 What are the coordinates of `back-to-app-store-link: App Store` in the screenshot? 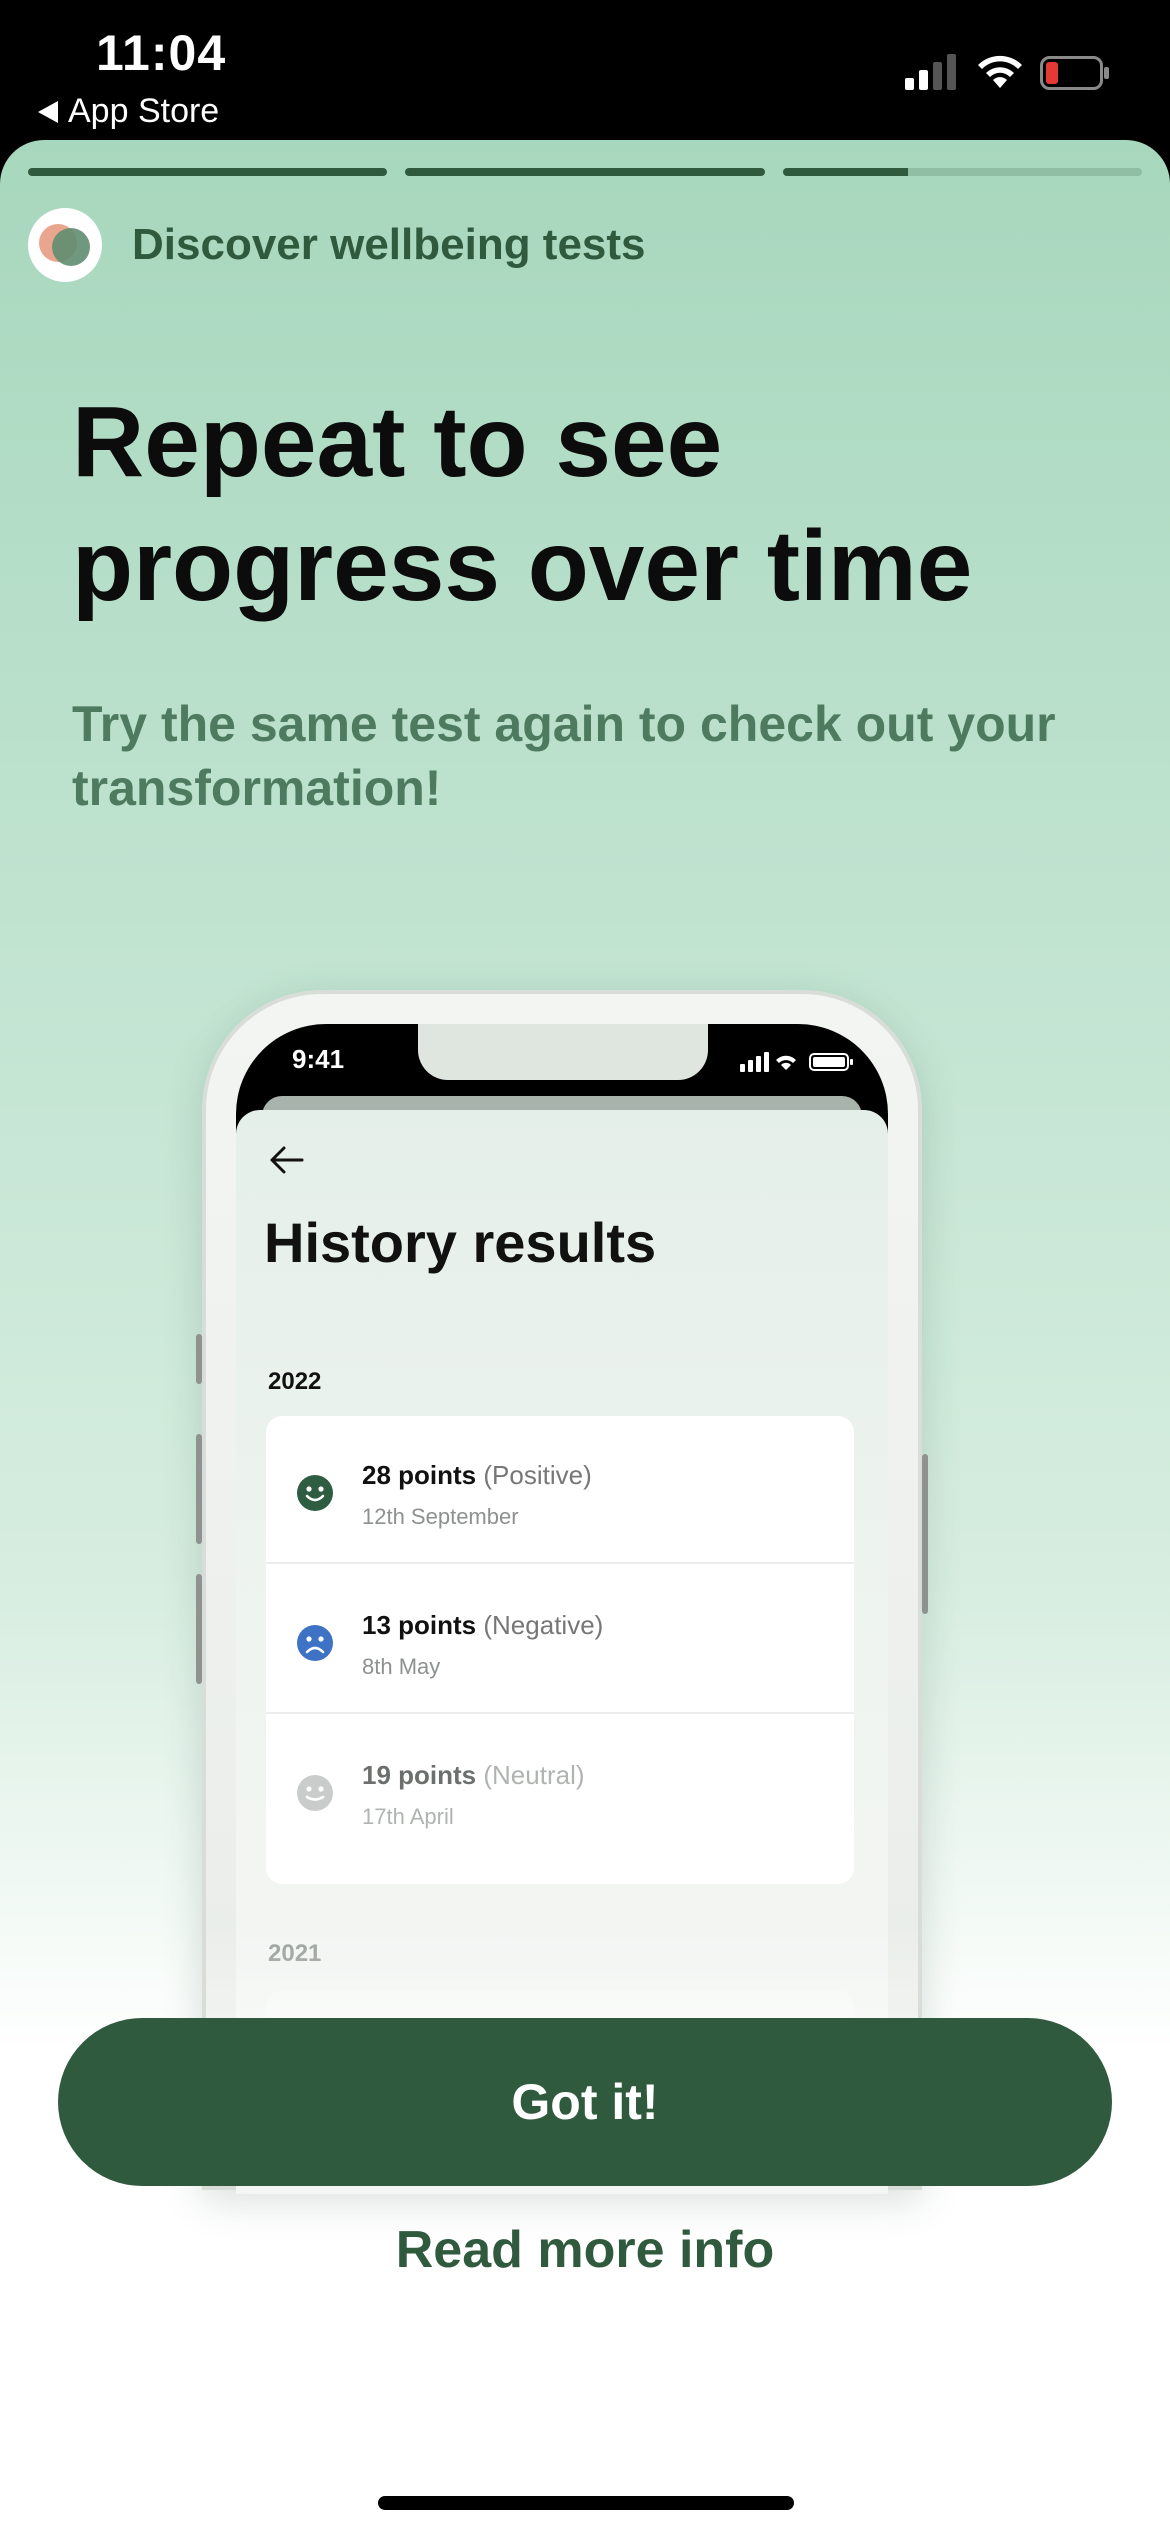 It's located at (128, 111).